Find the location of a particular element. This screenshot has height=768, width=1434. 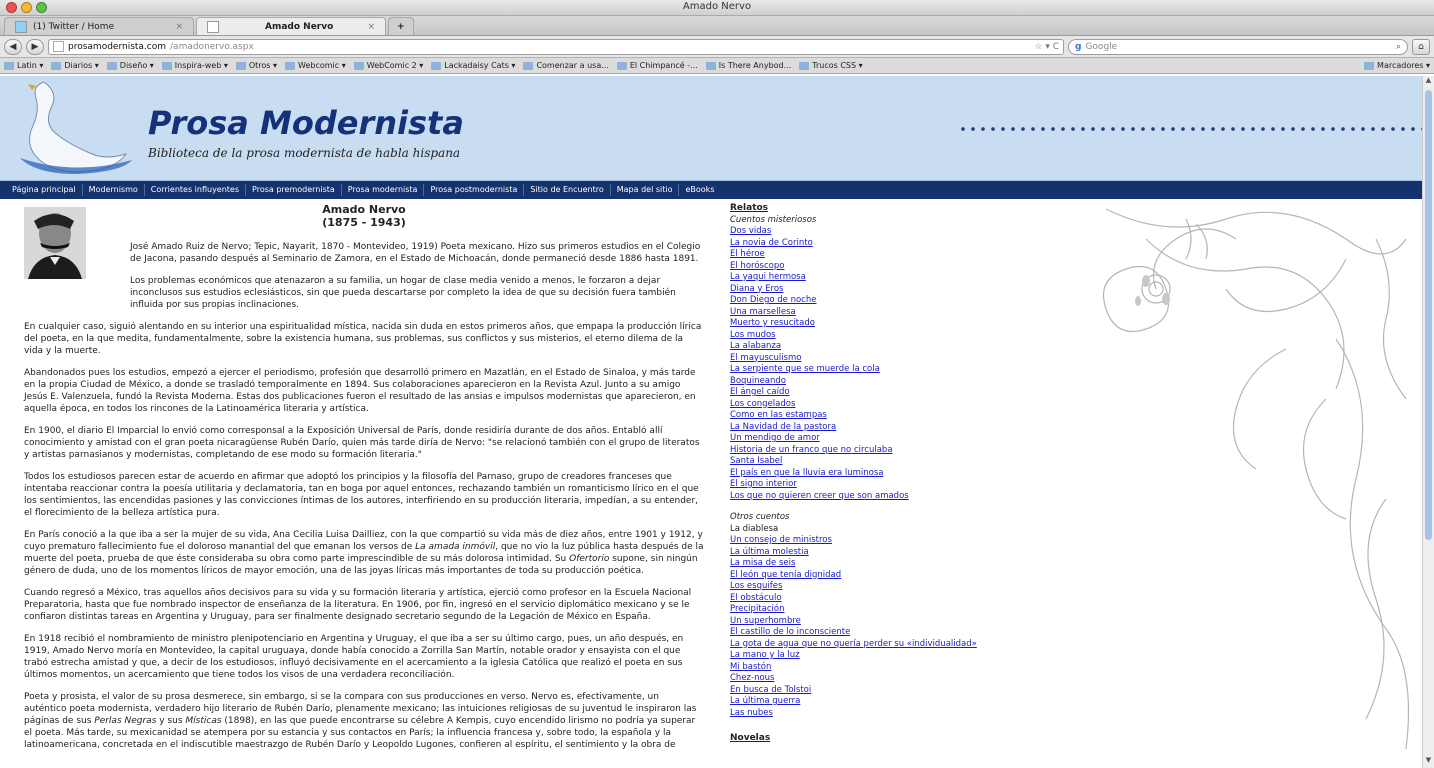

bookmark-item: Diseño ▾ is located at coordinates (130, 65).